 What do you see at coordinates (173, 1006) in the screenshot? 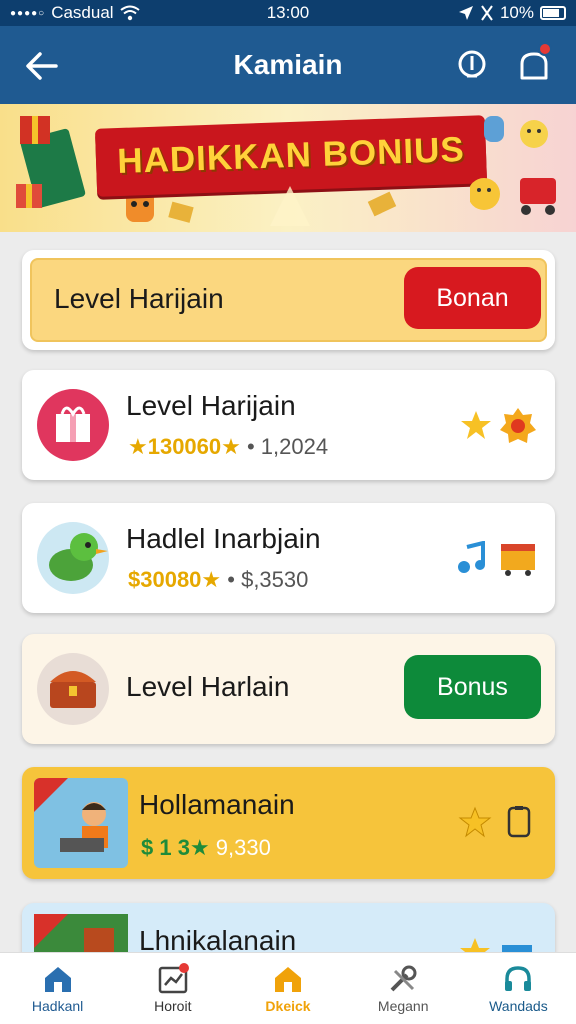
I see `nav-label: Horoit` at bounding box center [173, 1006].